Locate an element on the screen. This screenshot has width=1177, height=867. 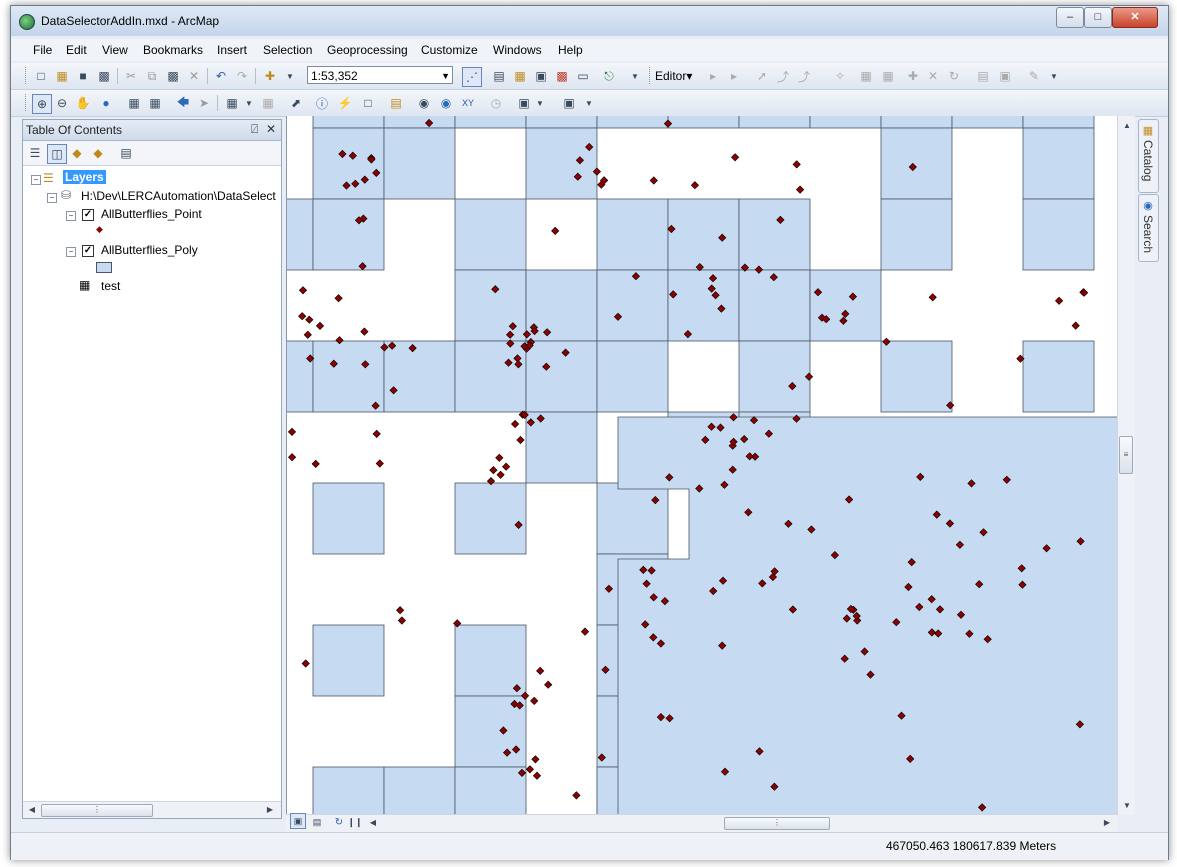
menu-view: View is located at coordinates (115, 50).